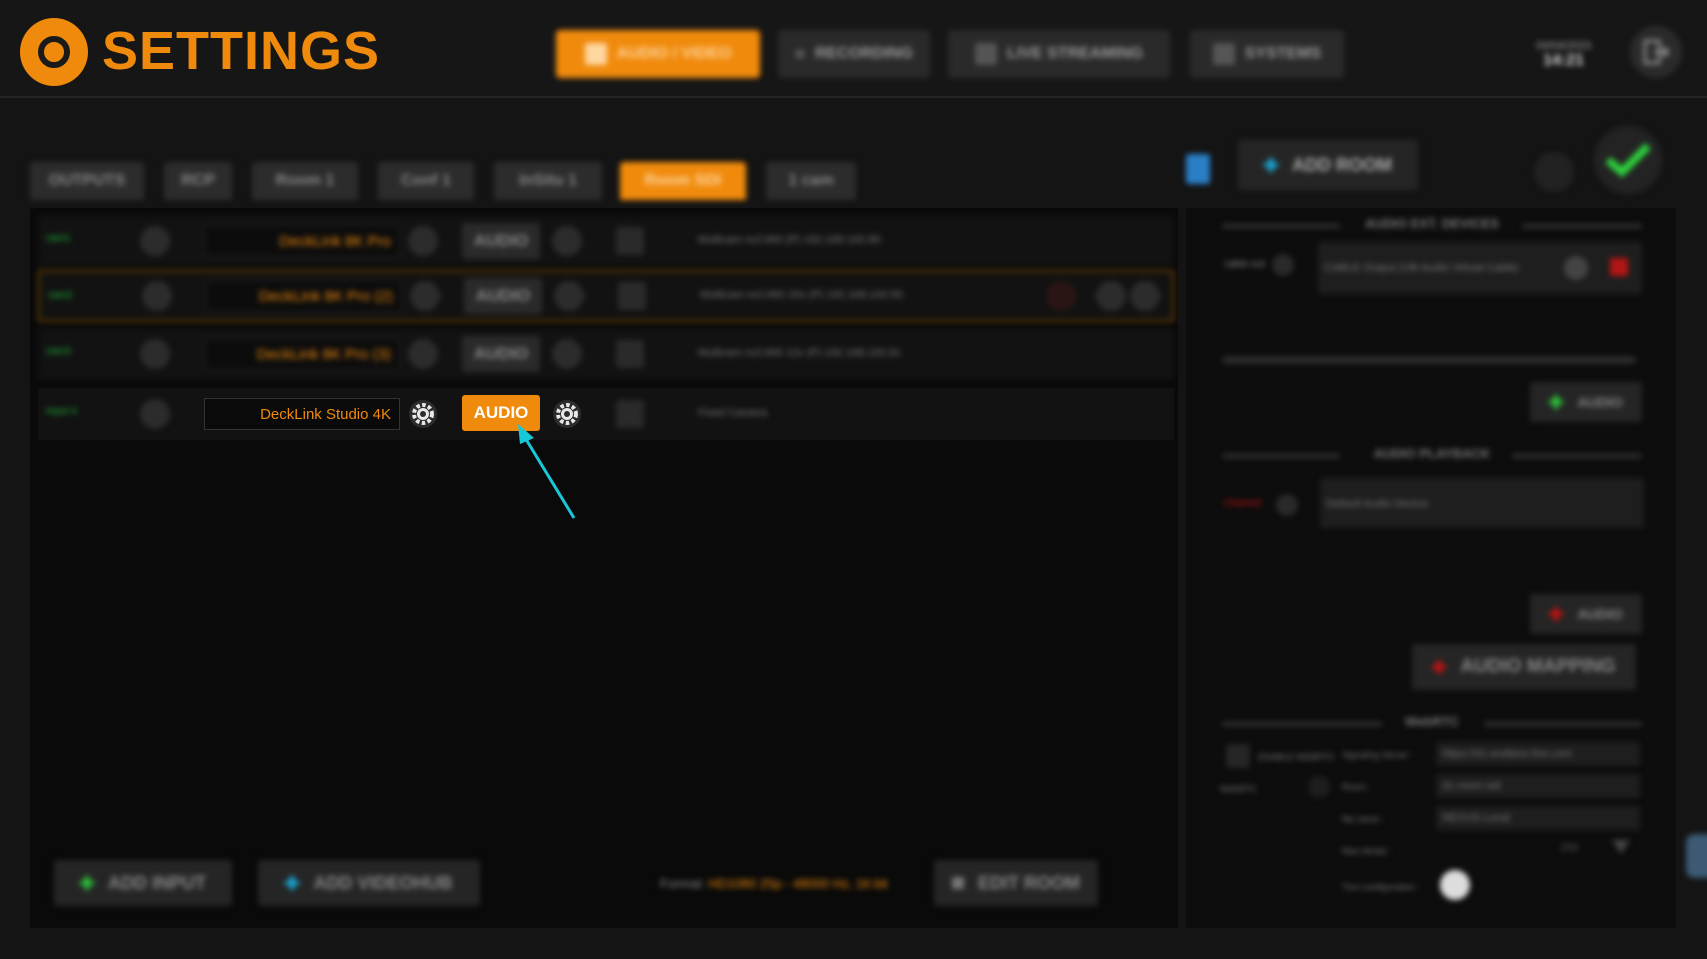 The image size is (1707, 959). I want to click on tab-conf-1: Conf 1, so click(426, 181).